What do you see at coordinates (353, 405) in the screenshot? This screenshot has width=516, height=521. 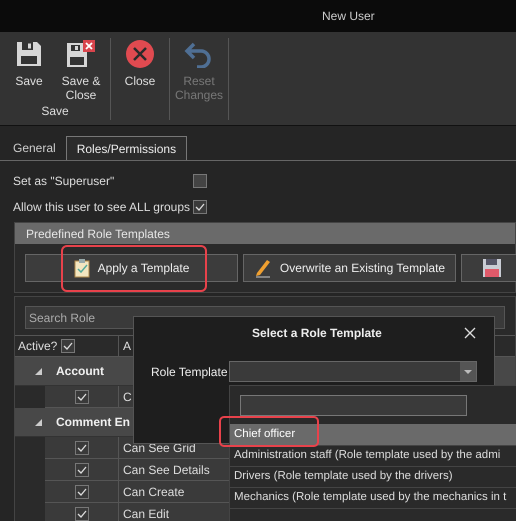 I see `filter-field` at bounding box center [353, 405].